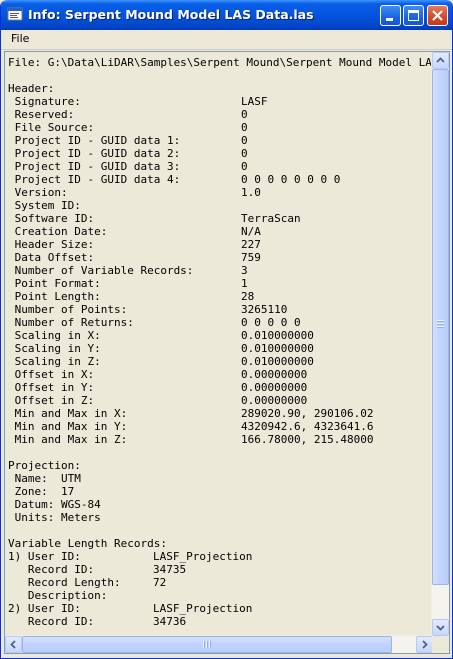 The image size is (453, 659). What do you see at coordinates (68, 413) in the screenshot?
I see `header-field-label: Min and Max in X:` at bounding box center [68, 413].